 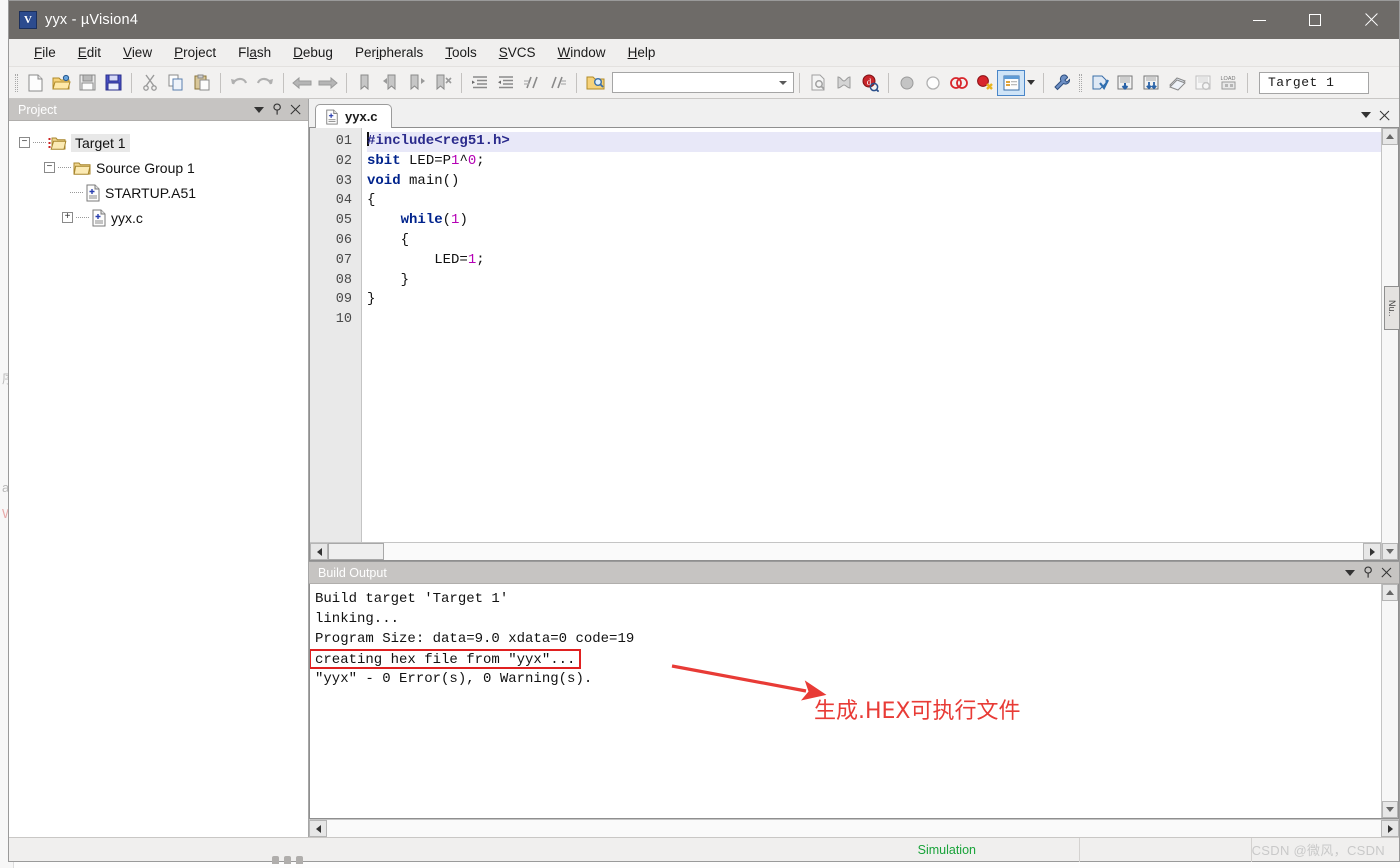 I want to click on tree-label-yyx-c: yyx.c, so click(x=127, y=217).